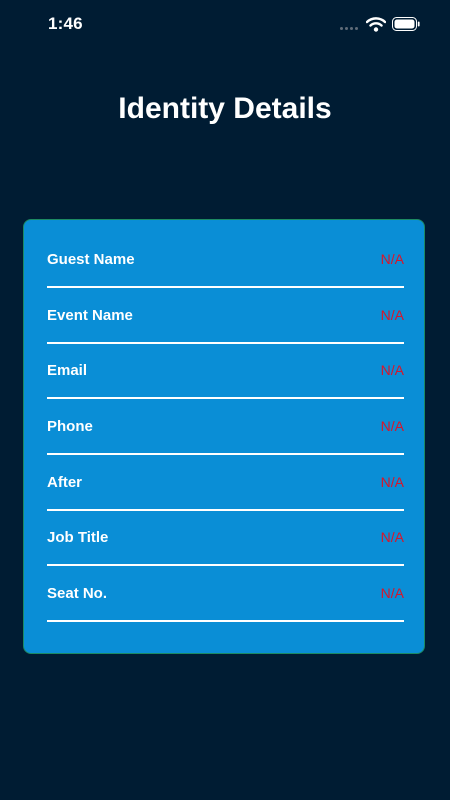 The image size is (450, 800). What do you see at coordinates (225, 108) in the screenshot?
I see `page-title: Identity Details` at bounding box center [225, 108].